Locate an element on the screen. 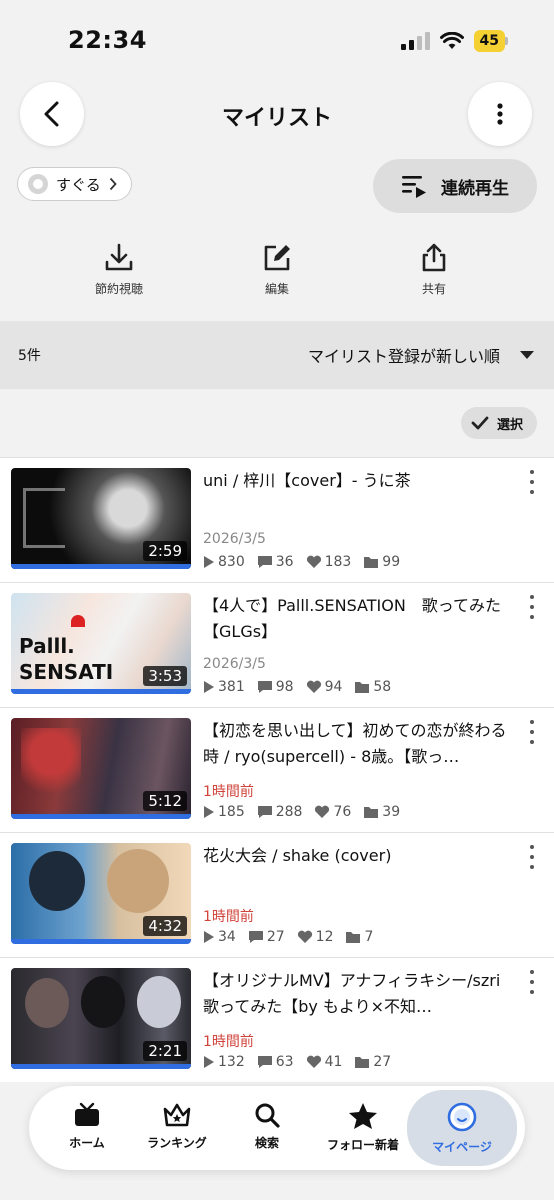  like-count: 94 is located at coordinates (333, 687).